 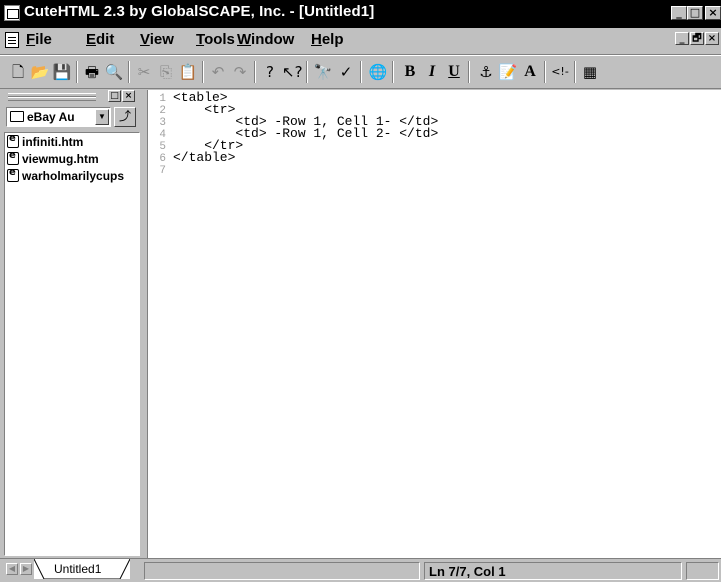 What do you see at coordinates (73, 176) in the screenshot?
I see `file-name: warholmarilycups` at bounding box center [73, 176].